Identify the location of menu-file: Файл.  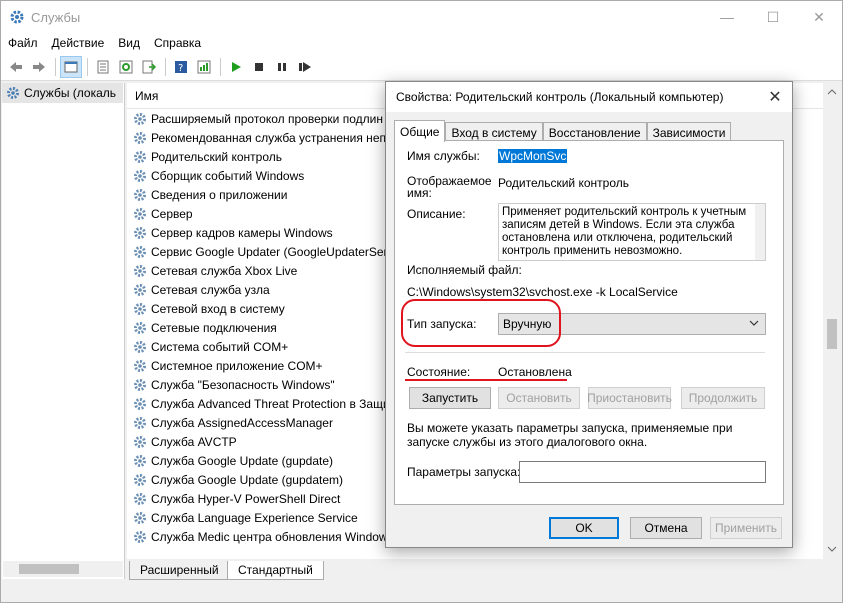
(23, 43).